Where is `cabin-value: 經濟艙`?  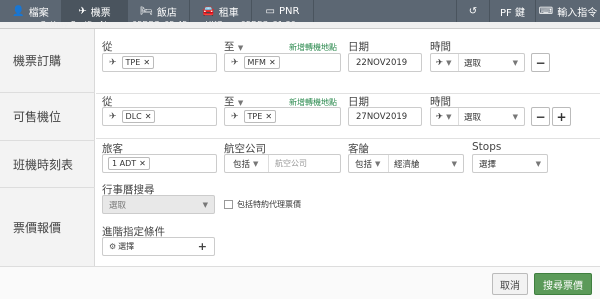 cabin-value: 經濟艙 is located at coordinates (407, 164).